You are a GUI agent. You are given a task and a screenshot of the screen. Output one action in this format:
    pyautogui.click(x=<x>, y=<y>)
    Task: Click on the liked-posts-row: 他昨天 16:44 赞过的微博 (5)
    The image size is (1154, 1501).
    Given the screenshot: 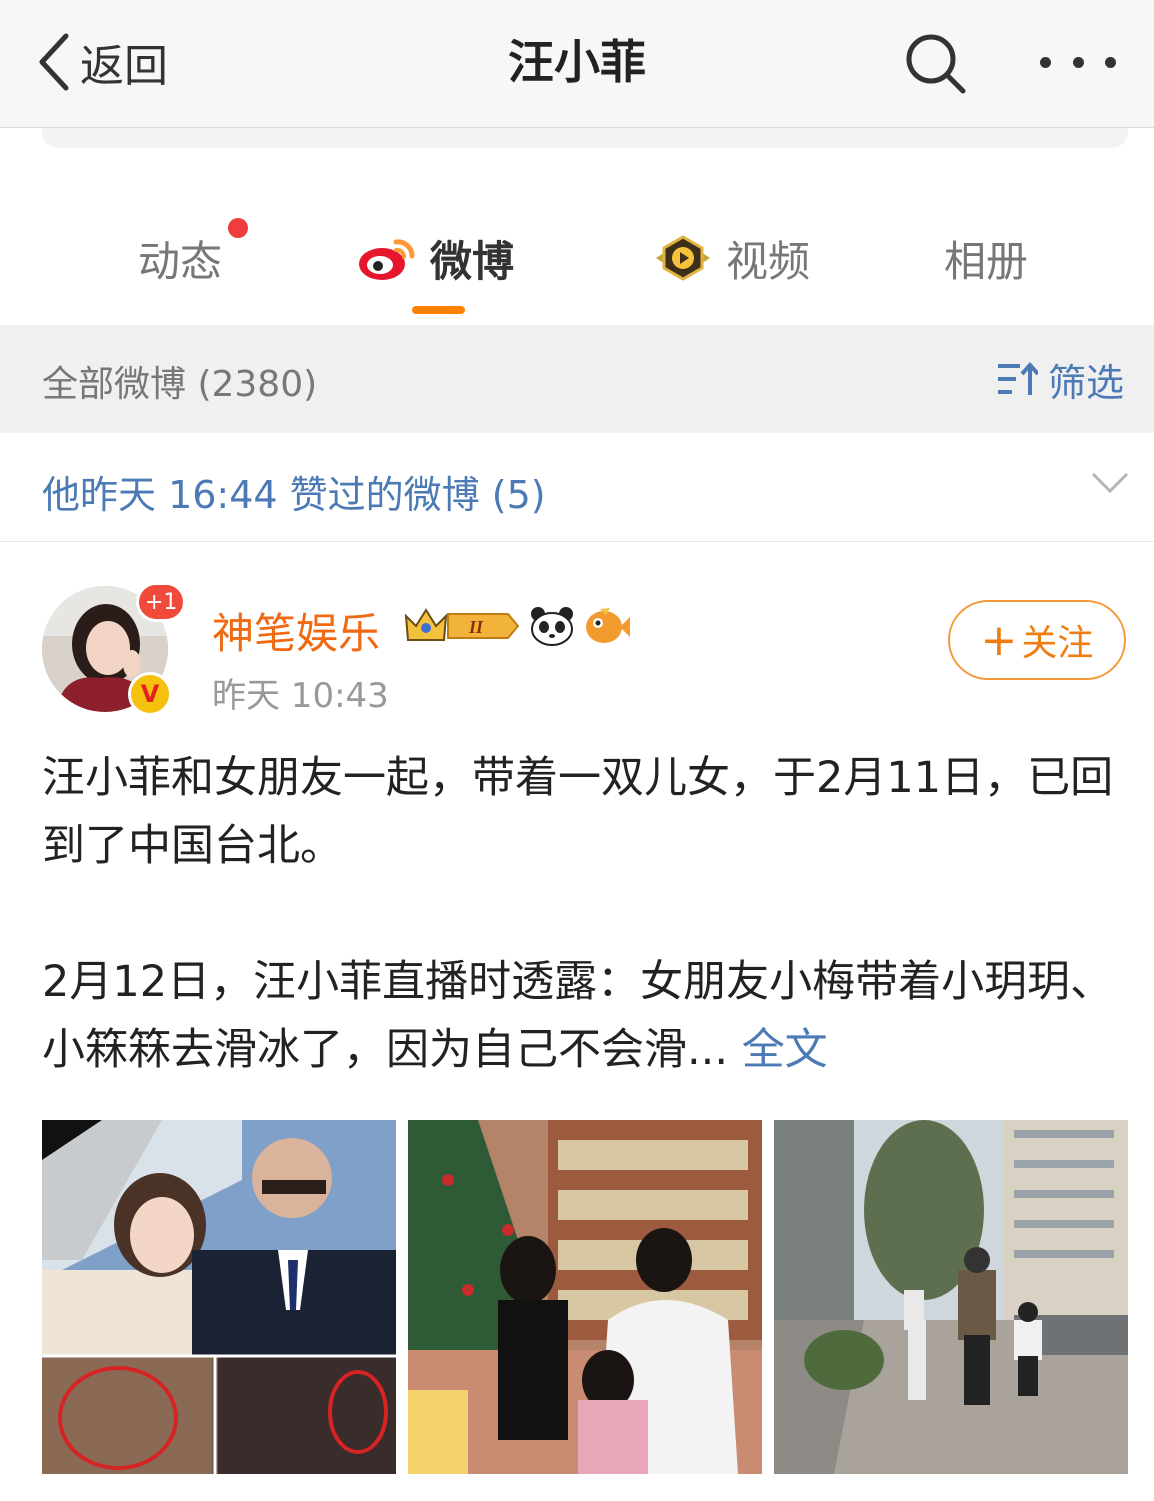 What is the action you would take?
    pyautogui.click(x=577, y=488)
    